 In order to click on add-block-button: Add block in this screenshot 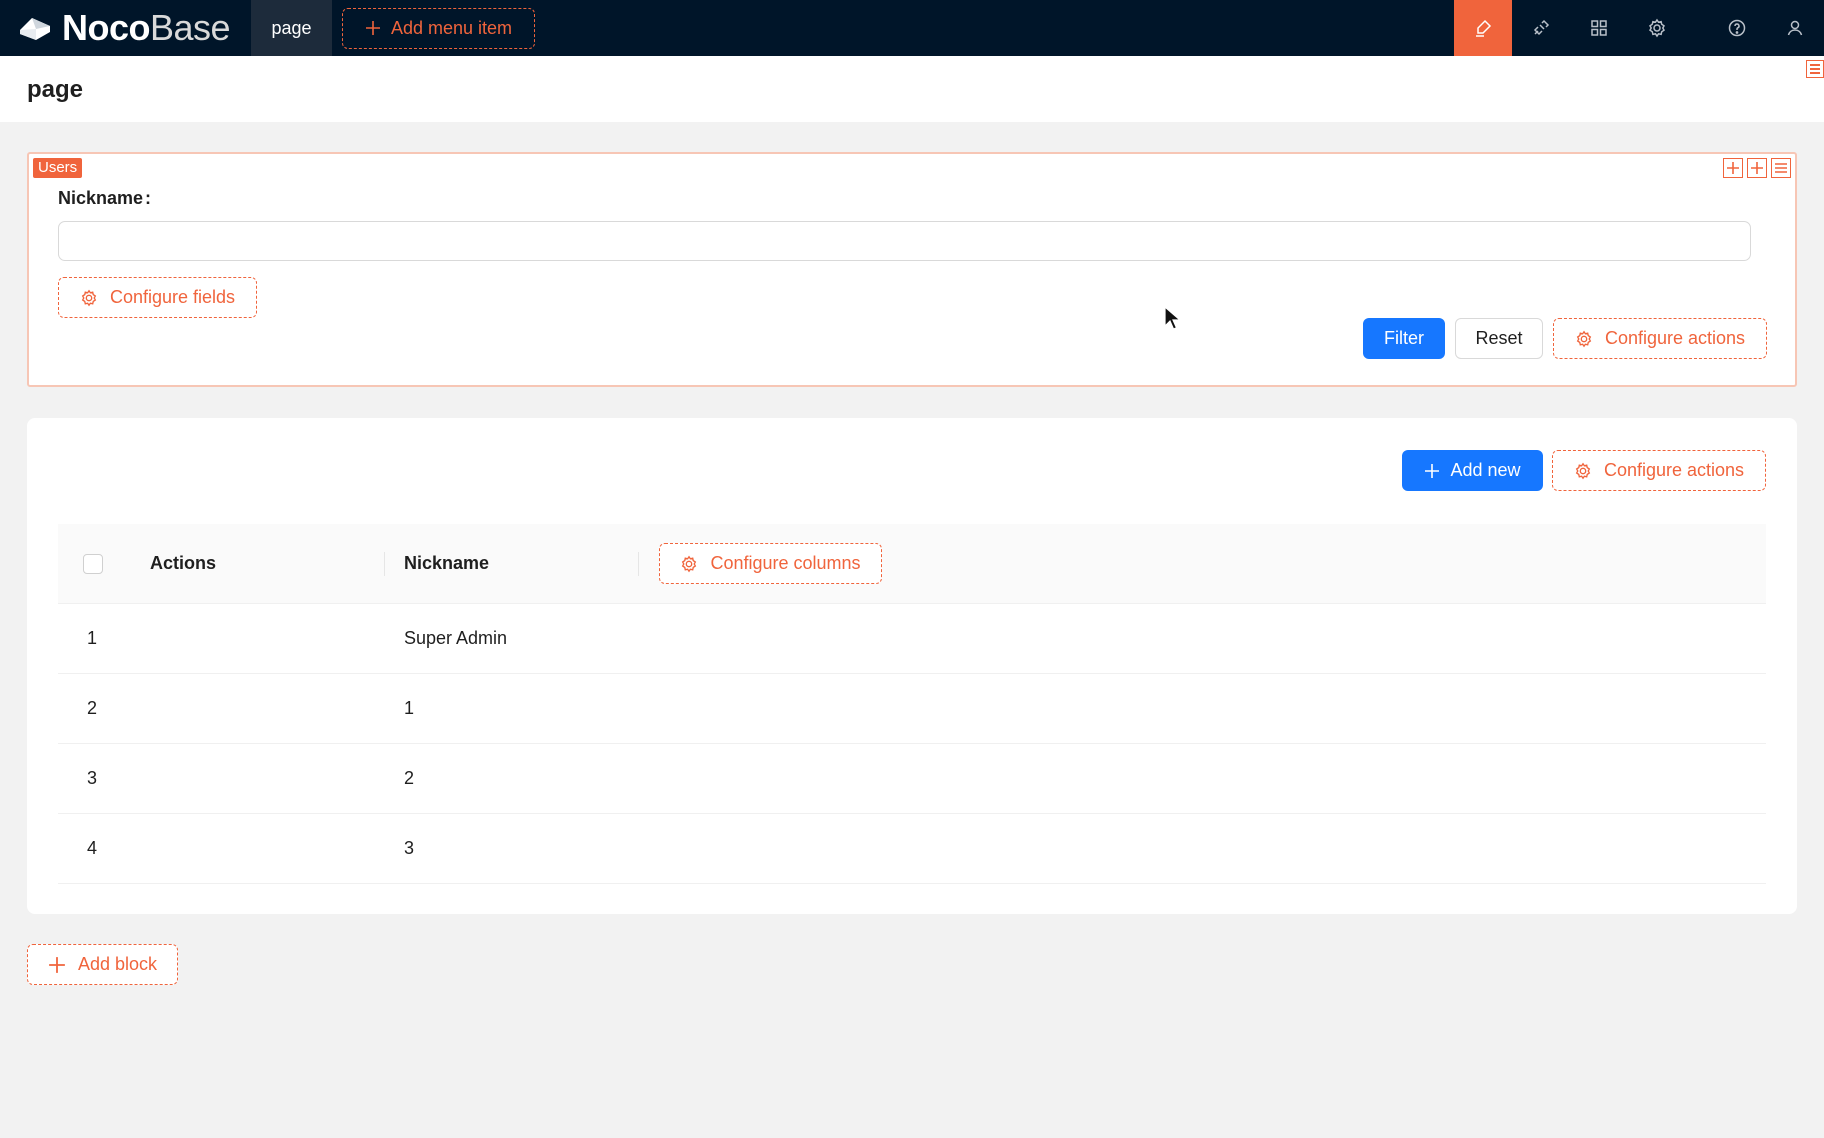, I will do `click(102, 964)`.